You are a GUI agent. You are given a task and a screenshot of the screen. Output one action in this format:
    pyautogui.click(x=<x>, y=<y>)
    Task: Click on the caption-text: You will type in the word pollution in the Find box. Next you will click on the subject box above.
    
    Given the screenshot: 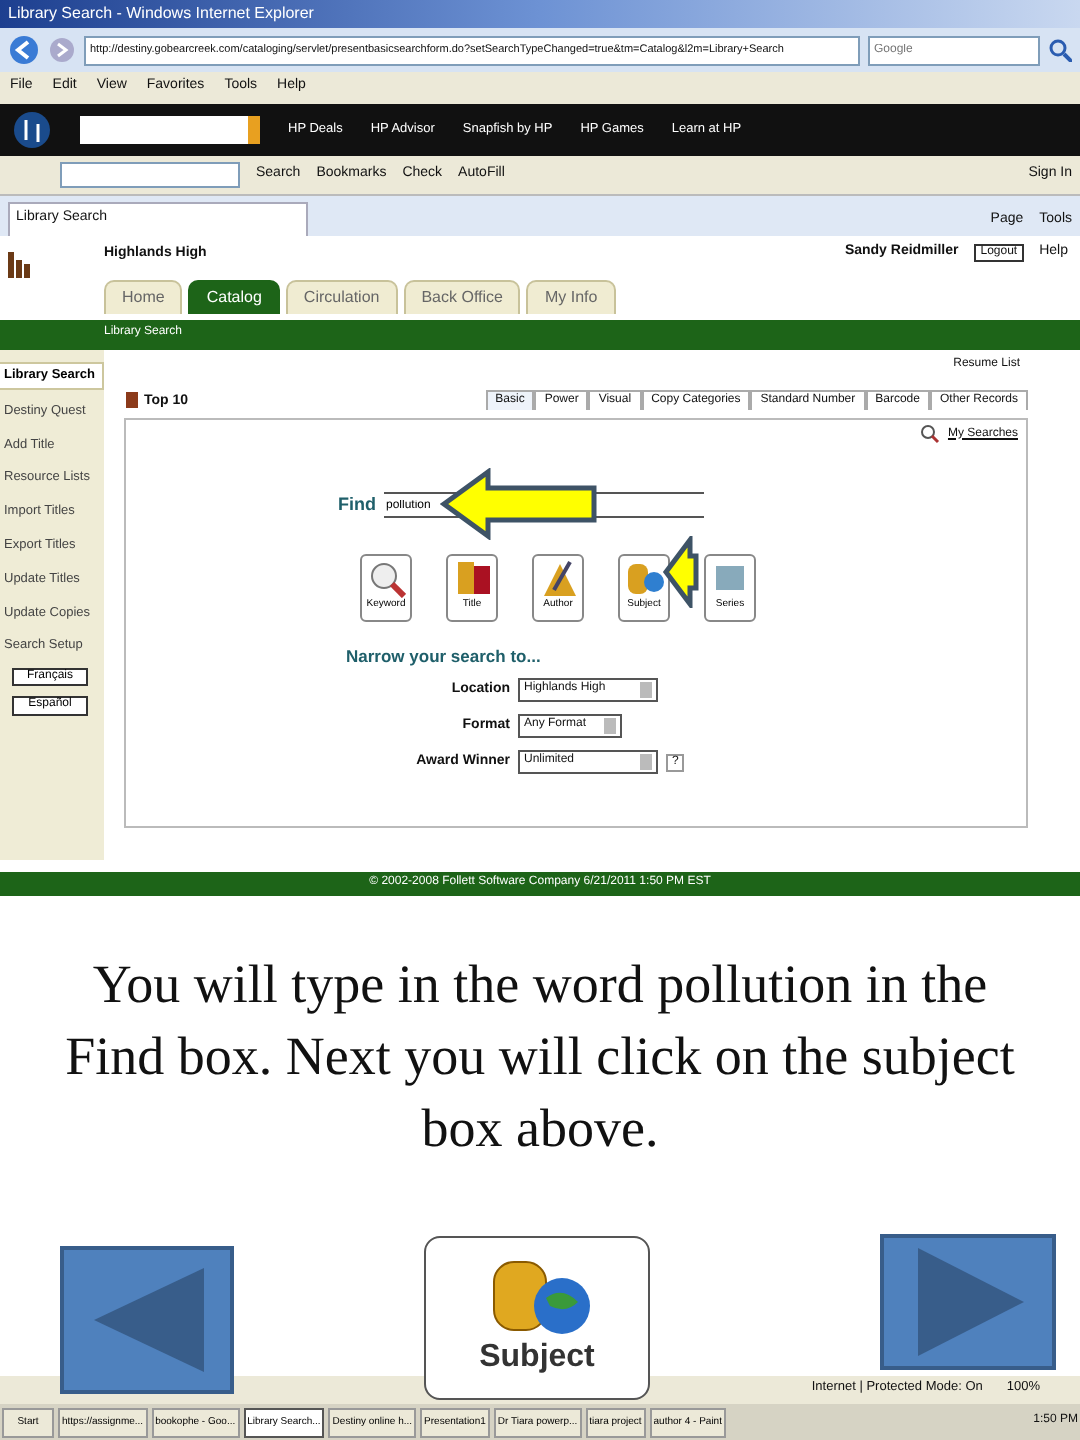 What is the action you would take?
    pyautogui.click(x=540, y=1057)
    